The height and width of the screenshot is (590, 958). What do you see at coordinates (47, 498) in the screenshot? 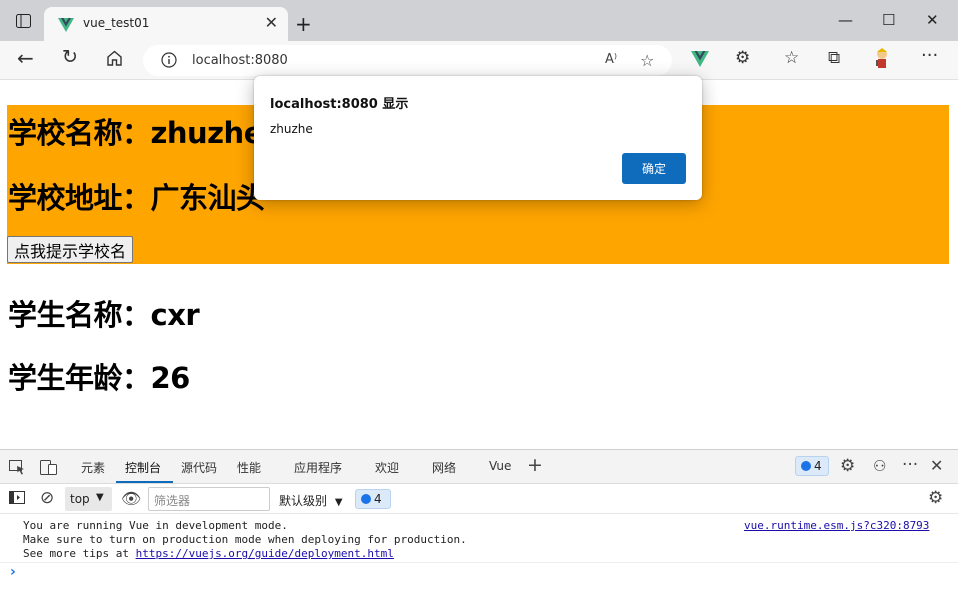
I see `clear-console-icon: ⊘` at bounding box center [47, 498].